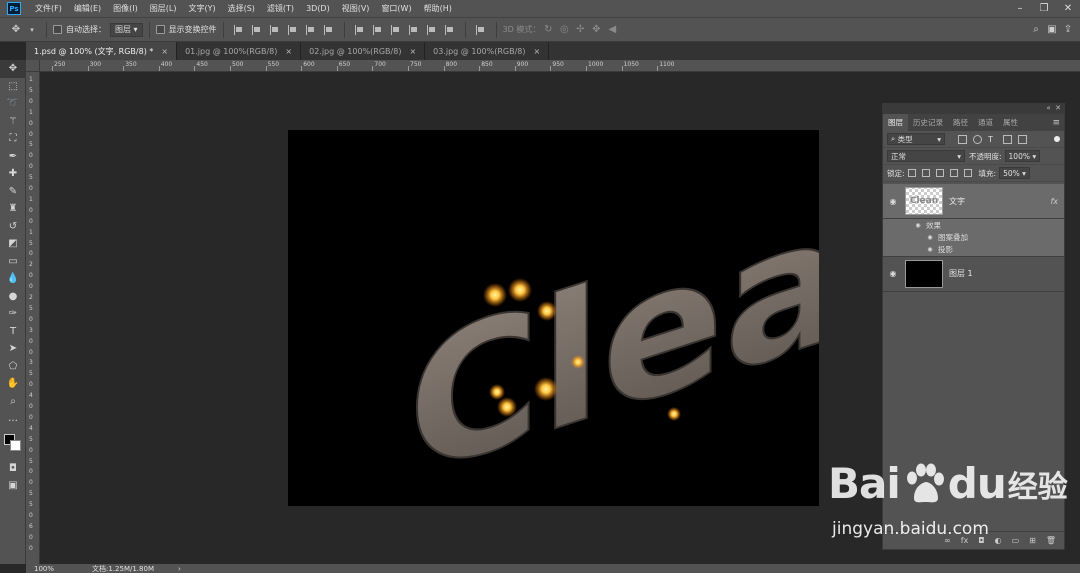 The width and height of the screenshot is (1080, 573). I want to click on menu-3d: 3D(D), so click(318, 8).